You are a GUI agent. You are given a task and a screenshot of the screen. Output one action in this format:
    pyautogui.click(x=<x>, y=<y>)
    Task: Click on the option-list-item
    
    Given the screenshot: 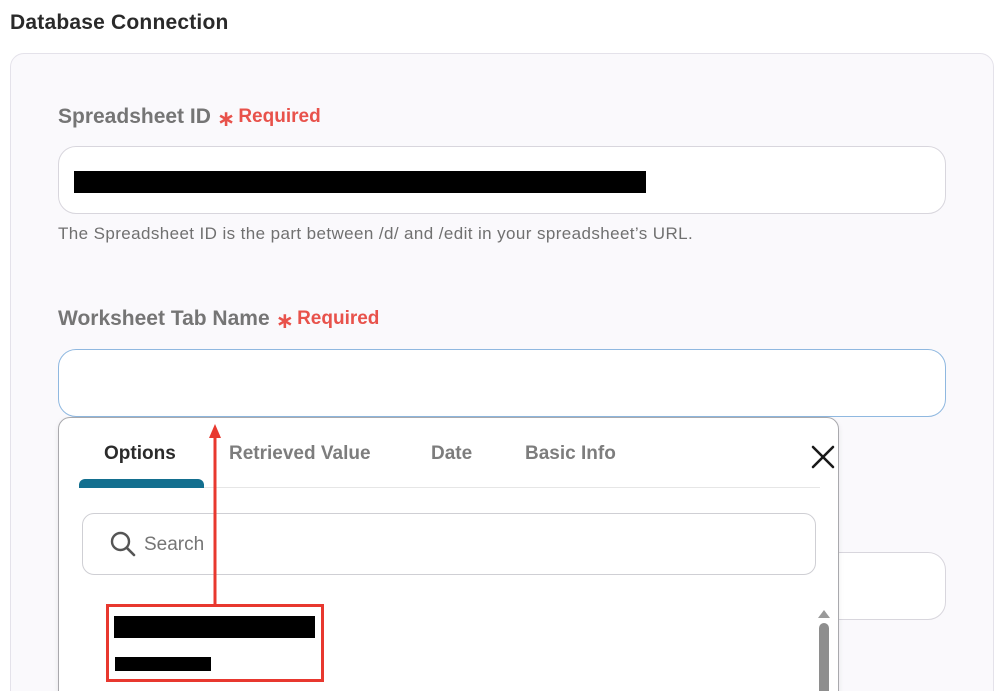 What is the action you would take?
    pyautogui.click(x=215, y=643)
    